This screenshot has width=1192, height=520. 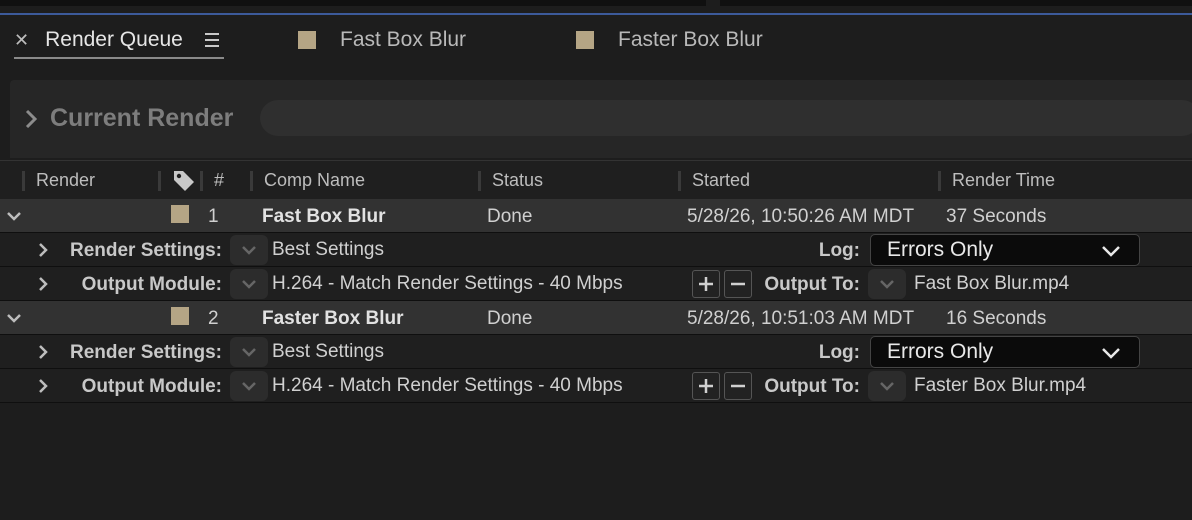 What do you see at coordinates (21, 40) in the screenshot?
I see `close-icon: ✕` at bounding box center [21, 40].